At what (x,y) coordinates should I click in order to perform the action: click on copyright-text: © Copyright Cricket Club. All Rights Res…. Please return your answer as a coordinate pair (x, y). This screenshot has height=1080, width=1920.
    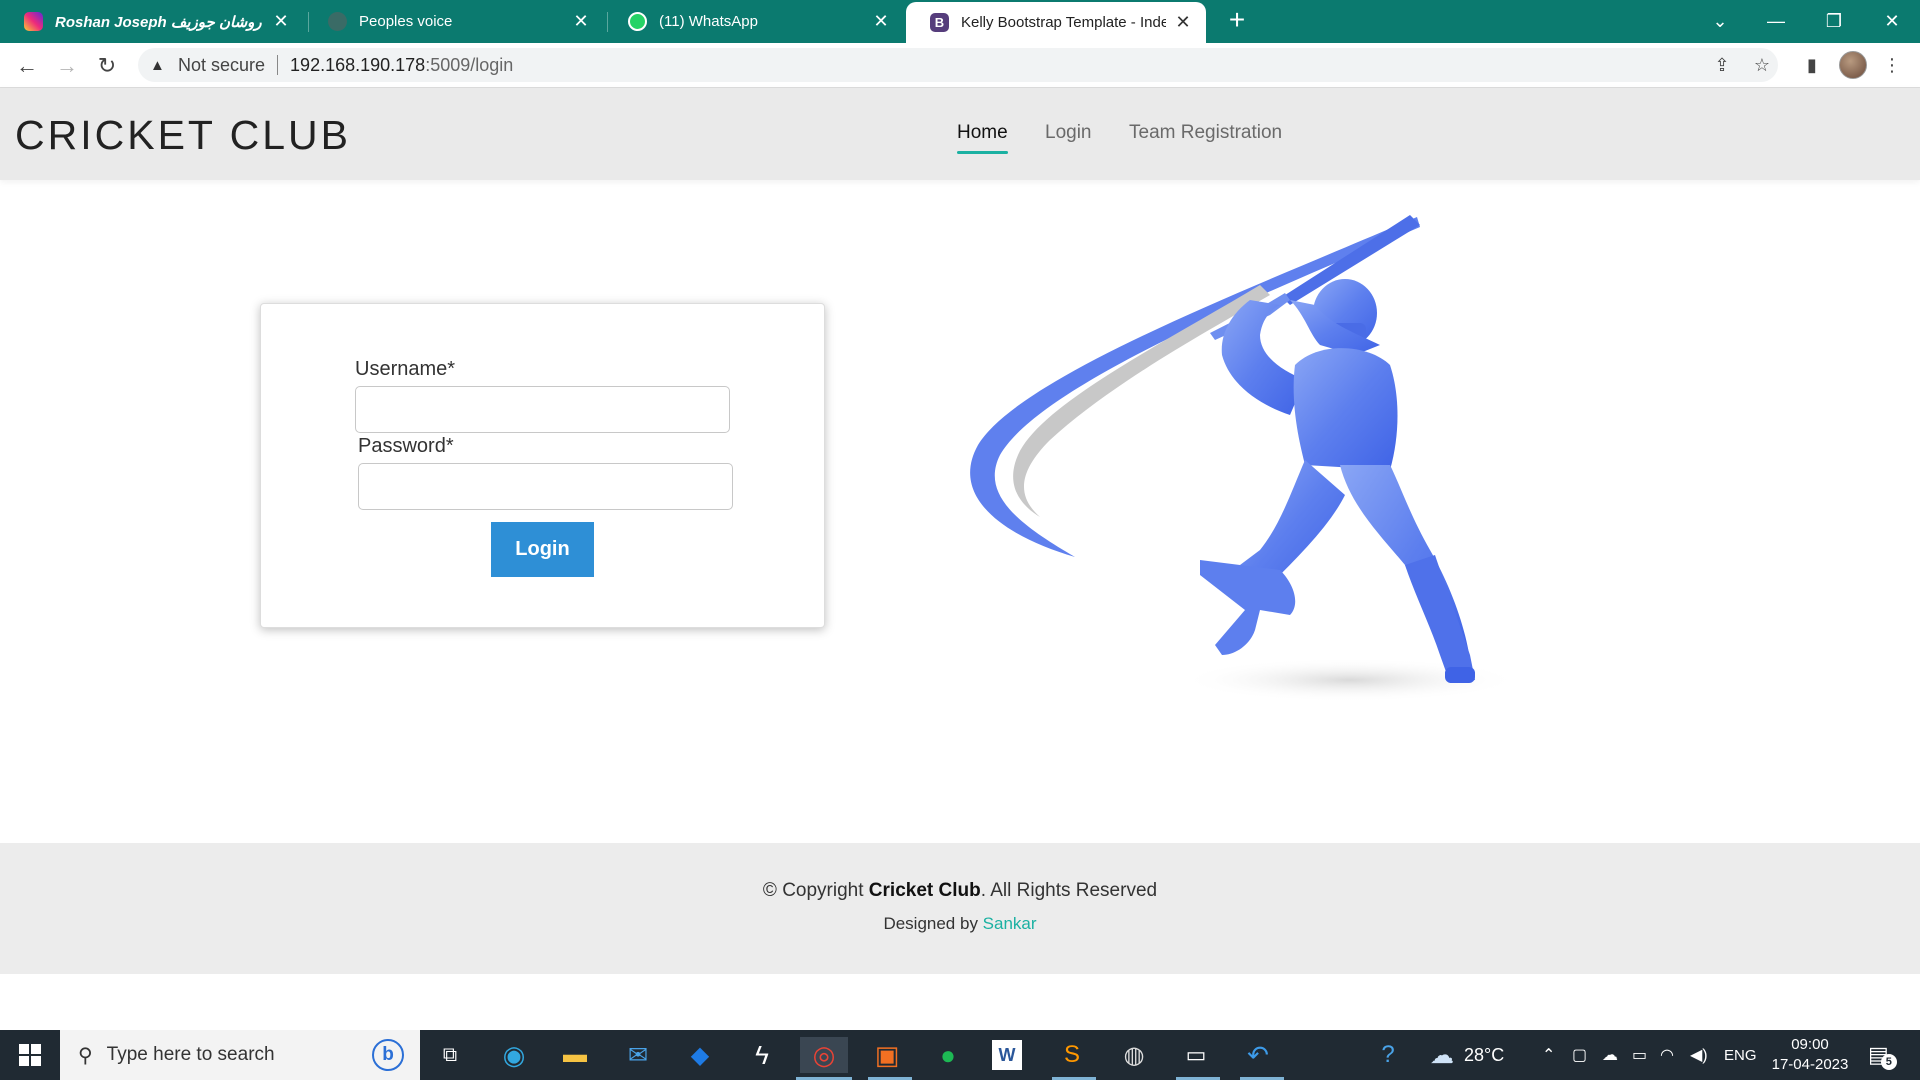
    Looking at the image, I should click on (960, 891).